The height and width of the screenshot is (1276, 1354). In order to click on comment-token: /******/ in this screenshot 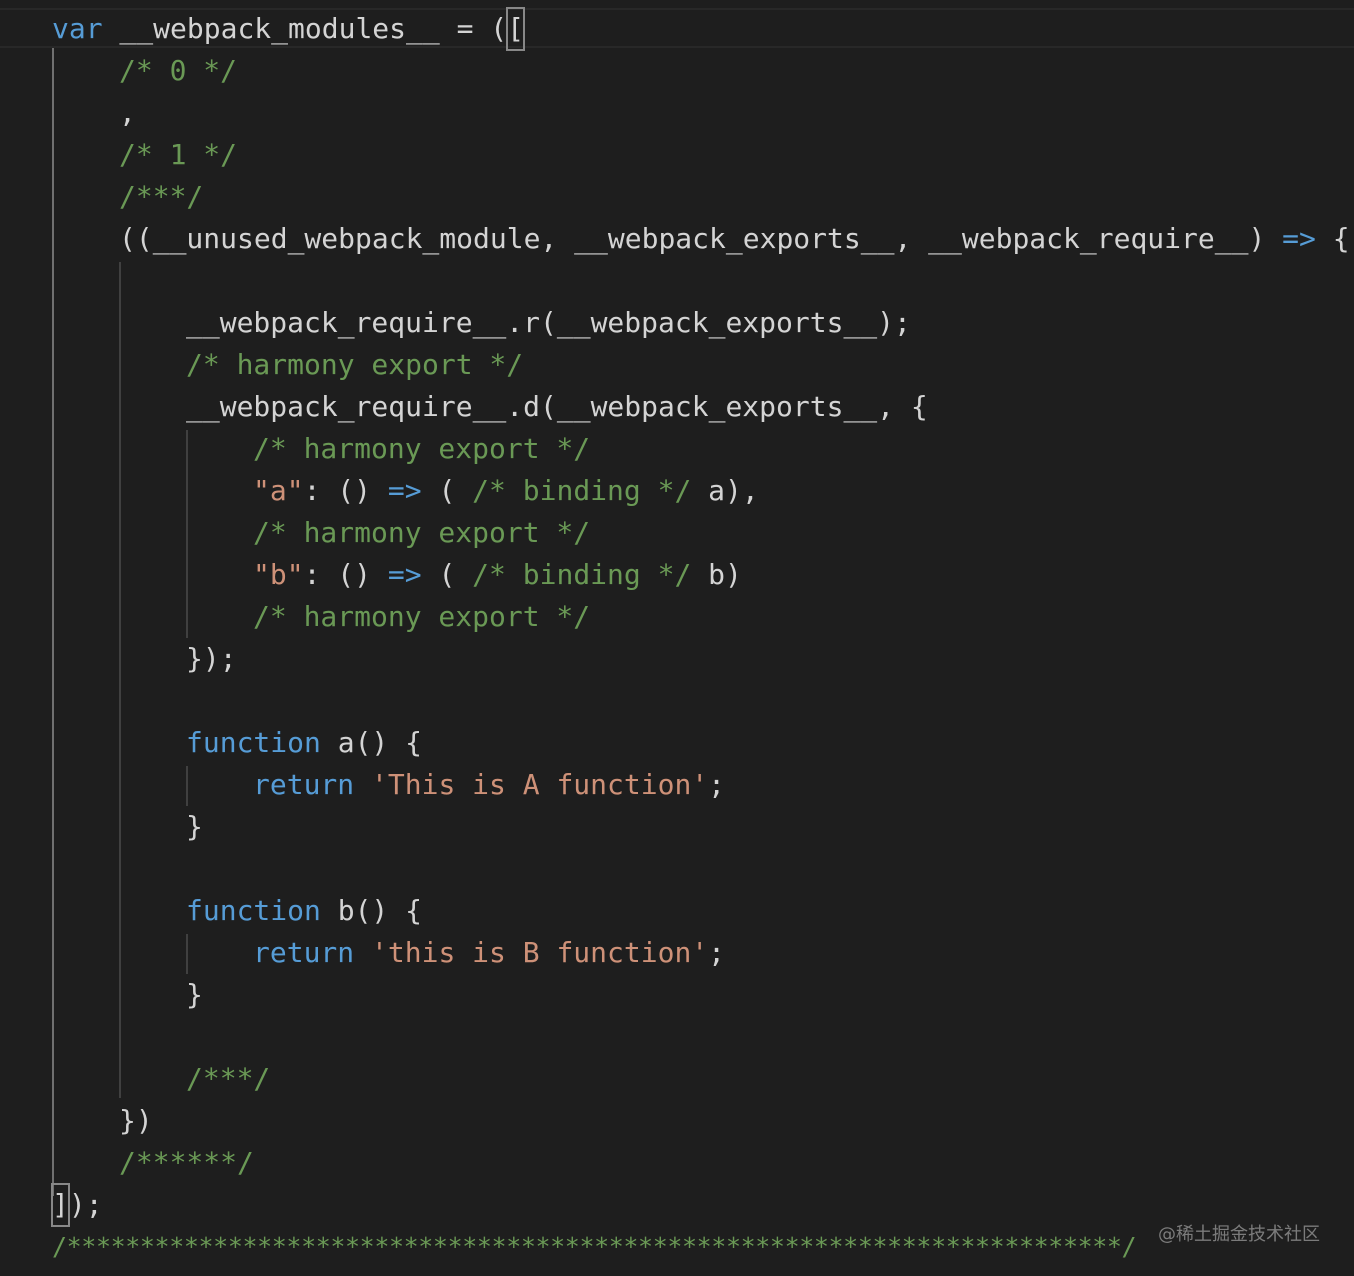, I will do `click(186, 1162)`.